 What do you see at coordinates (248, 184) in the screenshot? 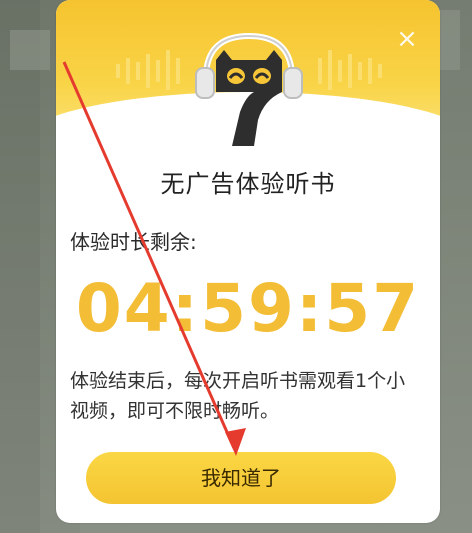
I see `dialog-title: 无广告体验听书` at bounding box center [248, 184].